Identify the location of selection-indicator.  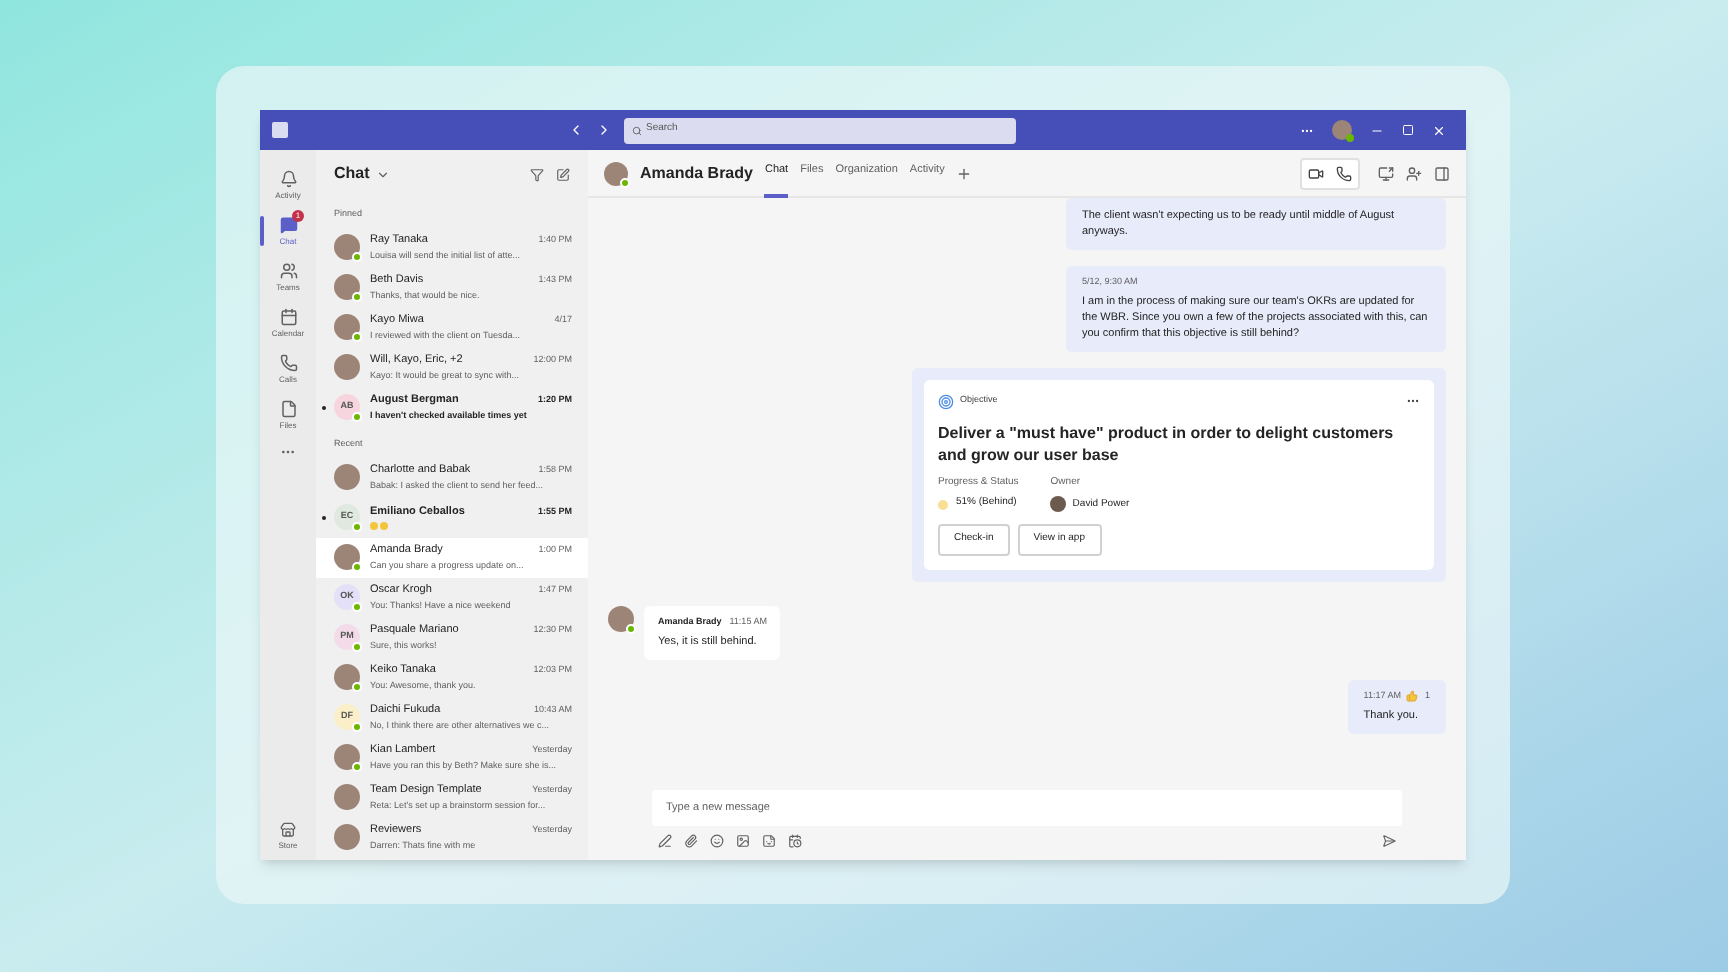
(262, 231).